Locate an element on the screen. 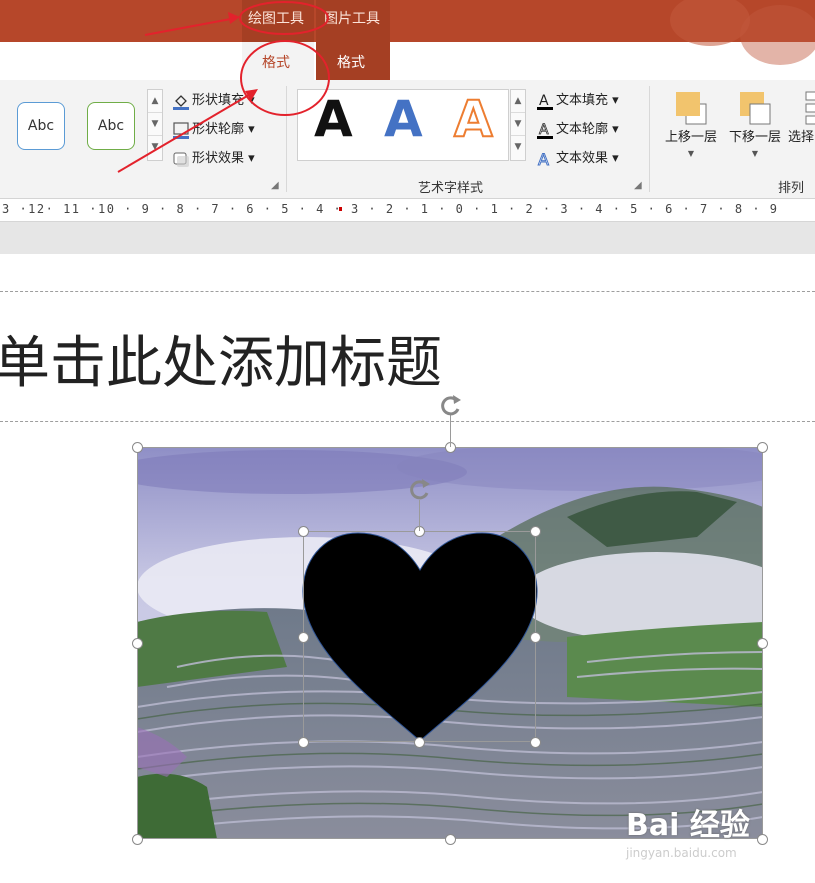 The width and height of the screenshot is (815, 883). heart-selection-box is located at coordinates (419, 636).